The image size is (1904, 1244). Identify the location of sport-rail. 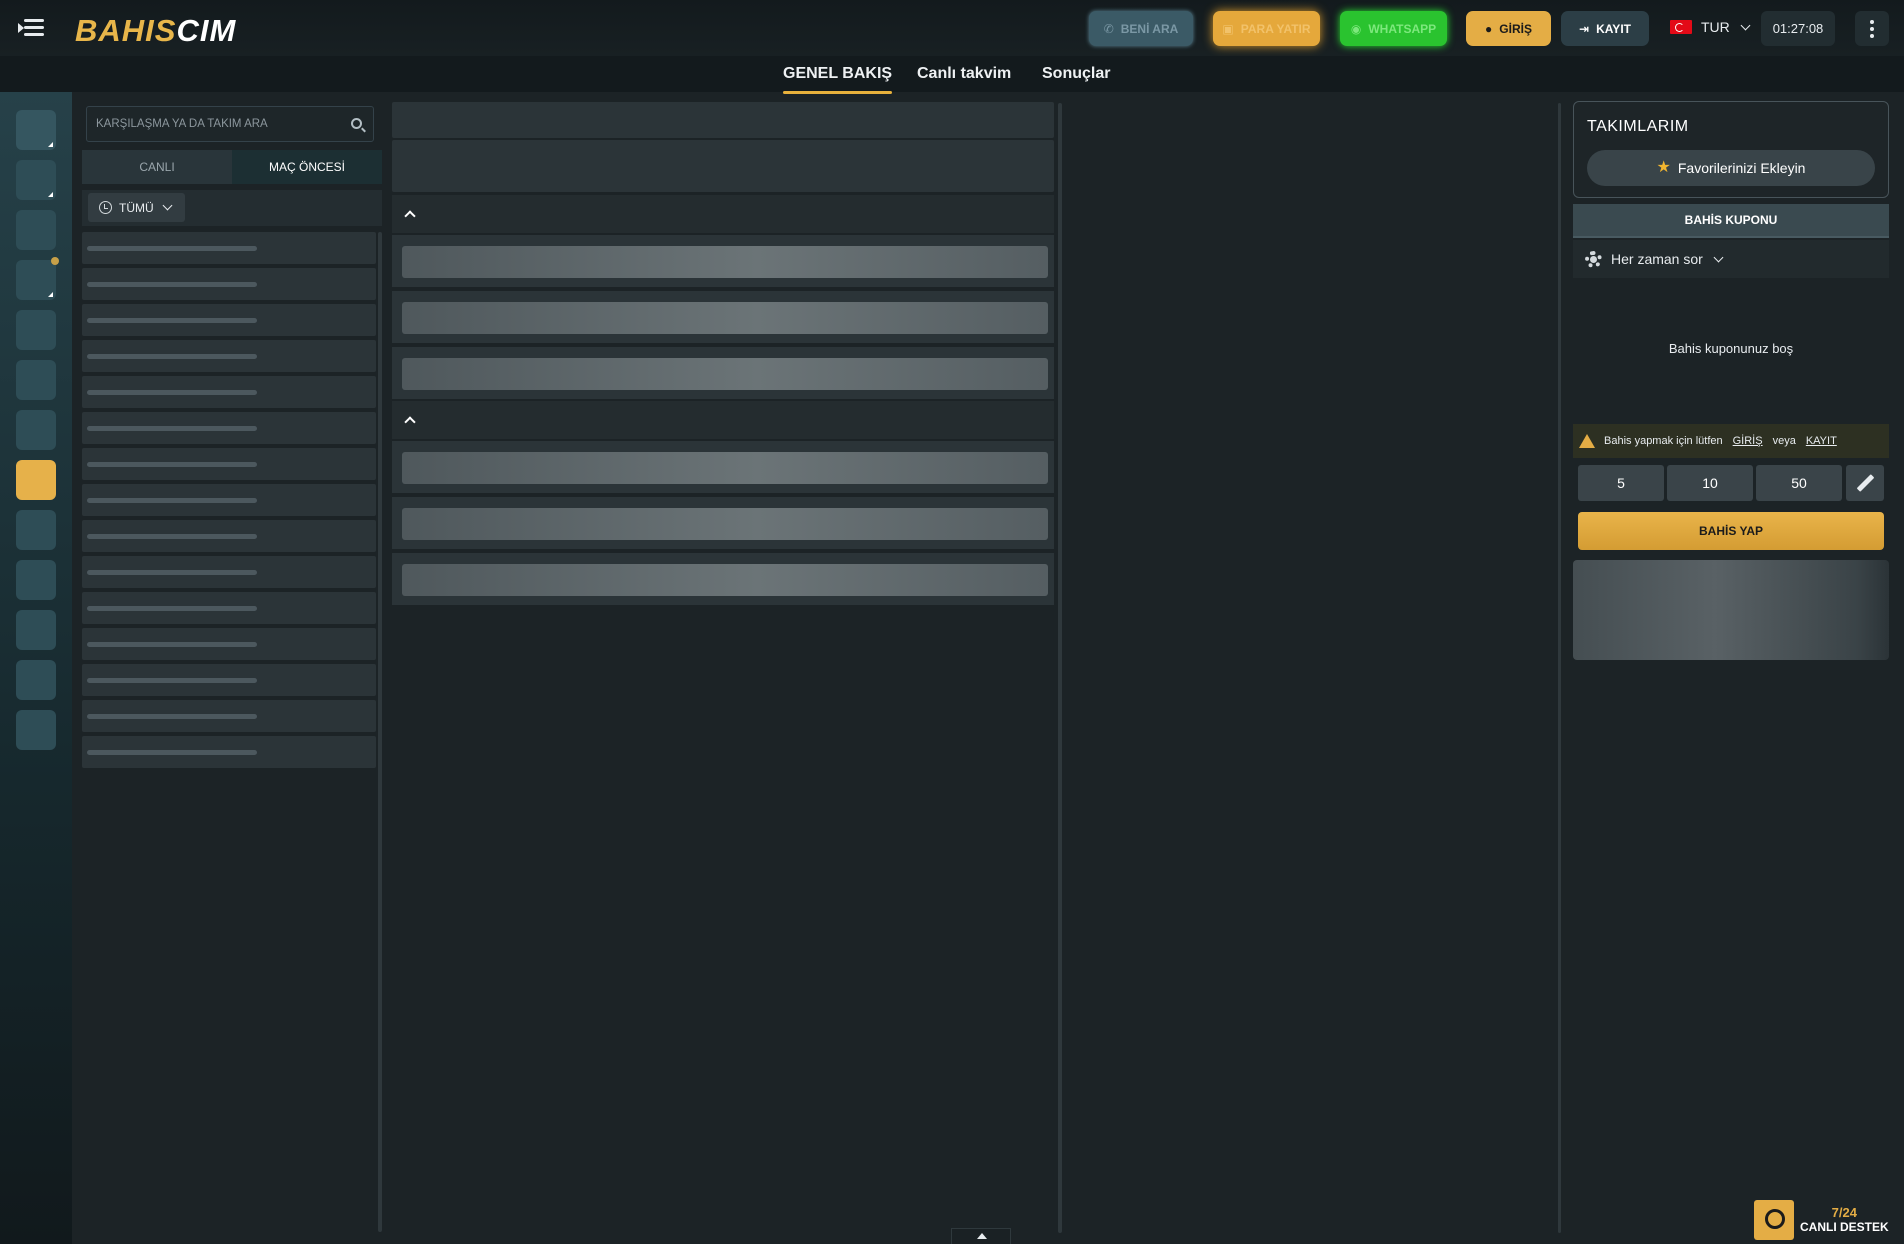
(36, 668).